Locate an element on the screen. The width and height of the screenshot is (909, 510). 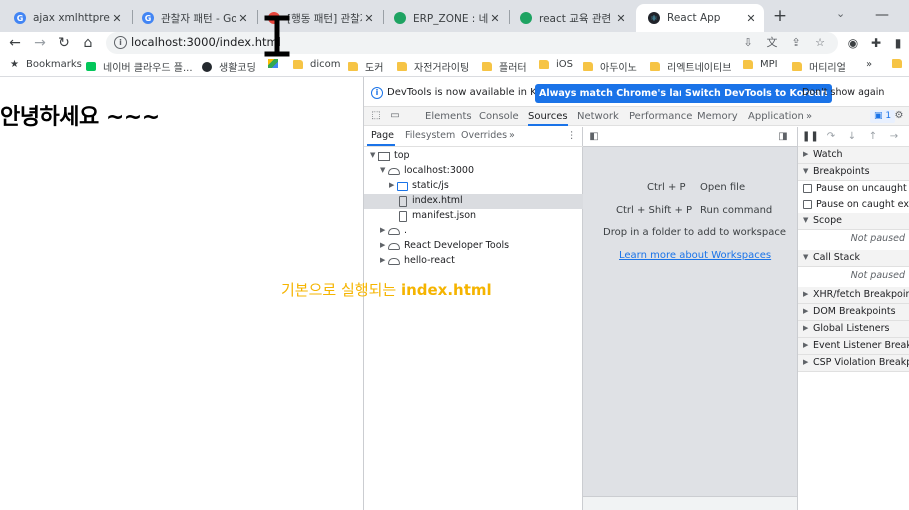
subtab-filesystem: Filesystem is located at coordinates (430, 135).